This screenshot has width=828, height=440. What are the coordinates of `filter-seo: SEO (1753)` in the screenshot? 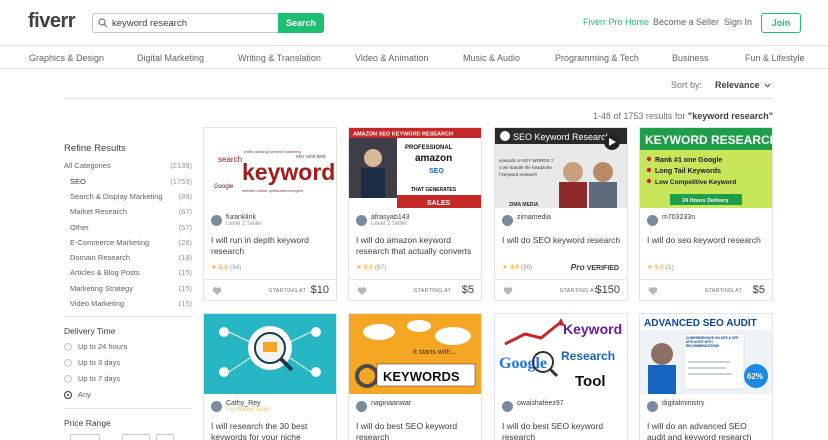 It's located at (131, 181).